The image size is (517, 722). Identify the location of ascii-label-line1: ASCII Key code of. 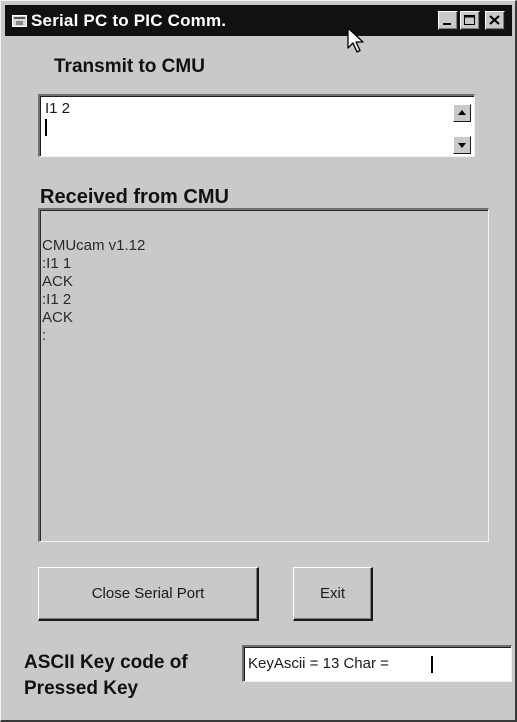
(106, 662).